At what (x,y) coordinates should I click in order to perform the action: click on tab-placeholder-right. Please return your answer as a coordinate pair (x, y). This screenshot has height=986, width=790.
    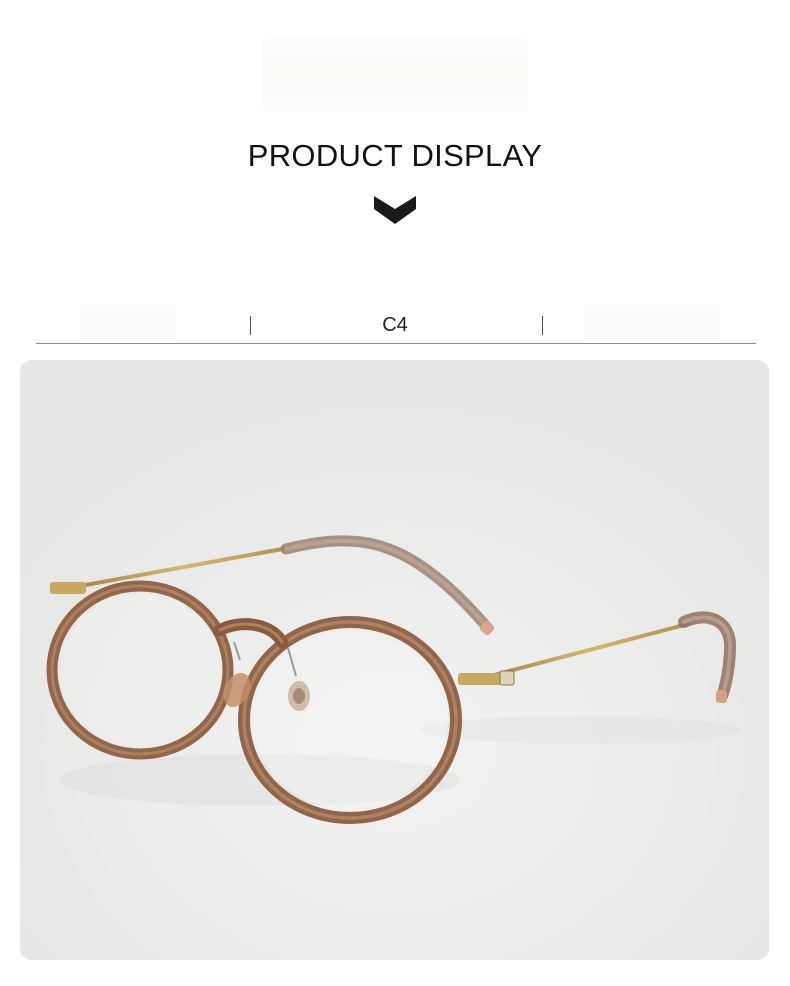
    Looking at the image, I should click on (652, 323).